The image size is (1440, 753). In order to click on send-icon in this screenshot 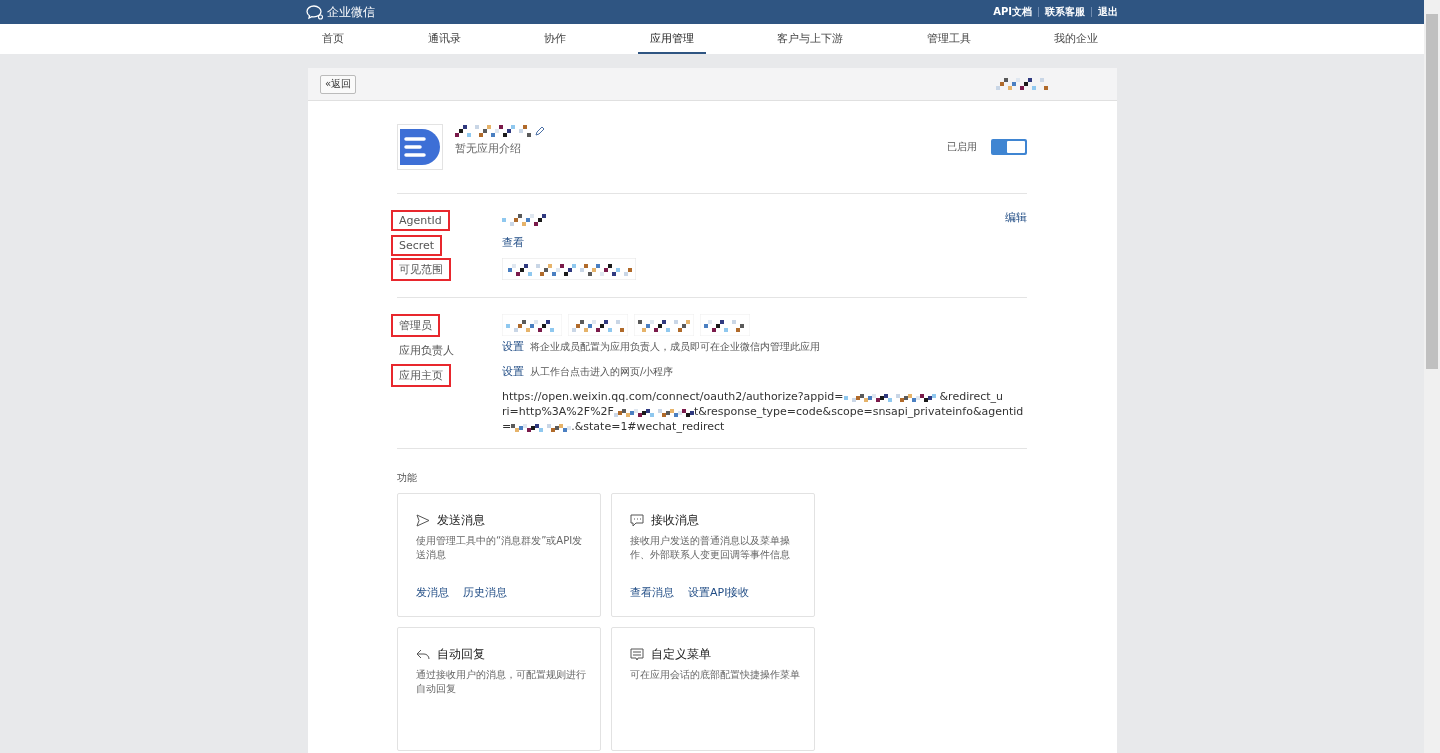, I will do `click(423, 520)`.